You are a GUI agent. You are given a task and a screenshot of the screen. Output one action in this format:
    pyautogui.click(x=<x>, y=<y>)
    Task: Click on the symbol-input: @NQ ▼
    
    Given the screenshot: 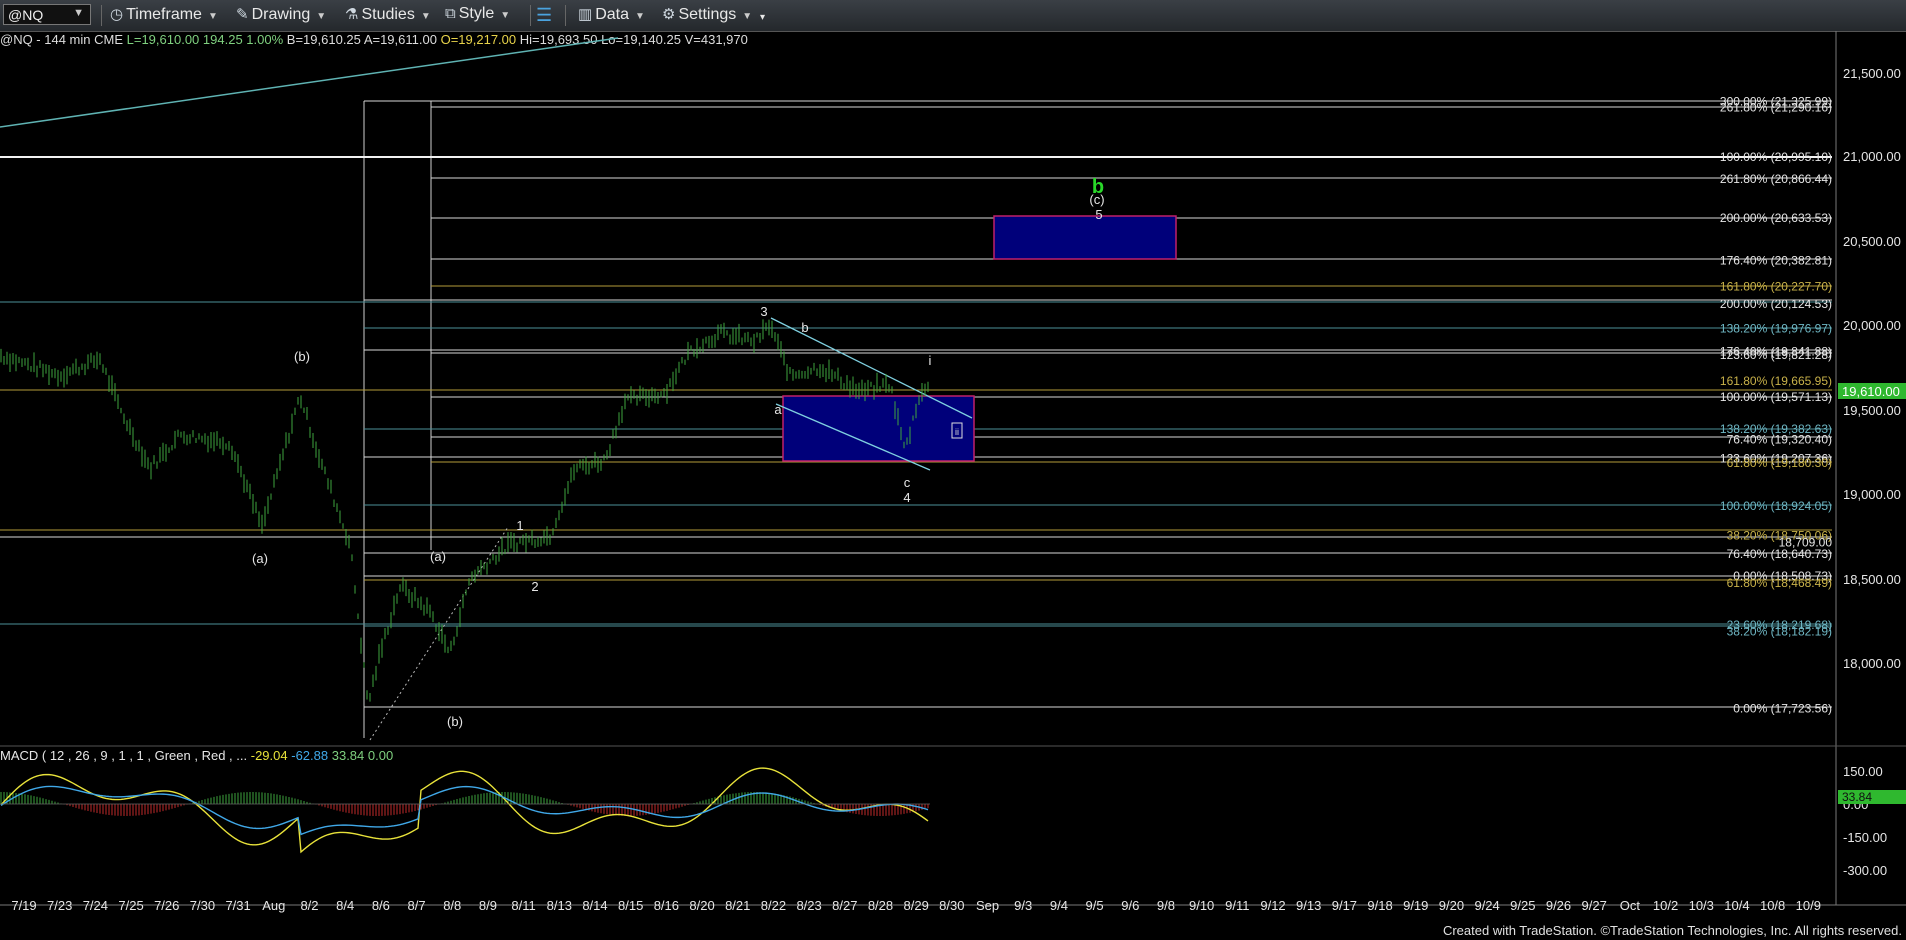 What is the action you would take?
    pyautogui.click(x=47, y=14)
    